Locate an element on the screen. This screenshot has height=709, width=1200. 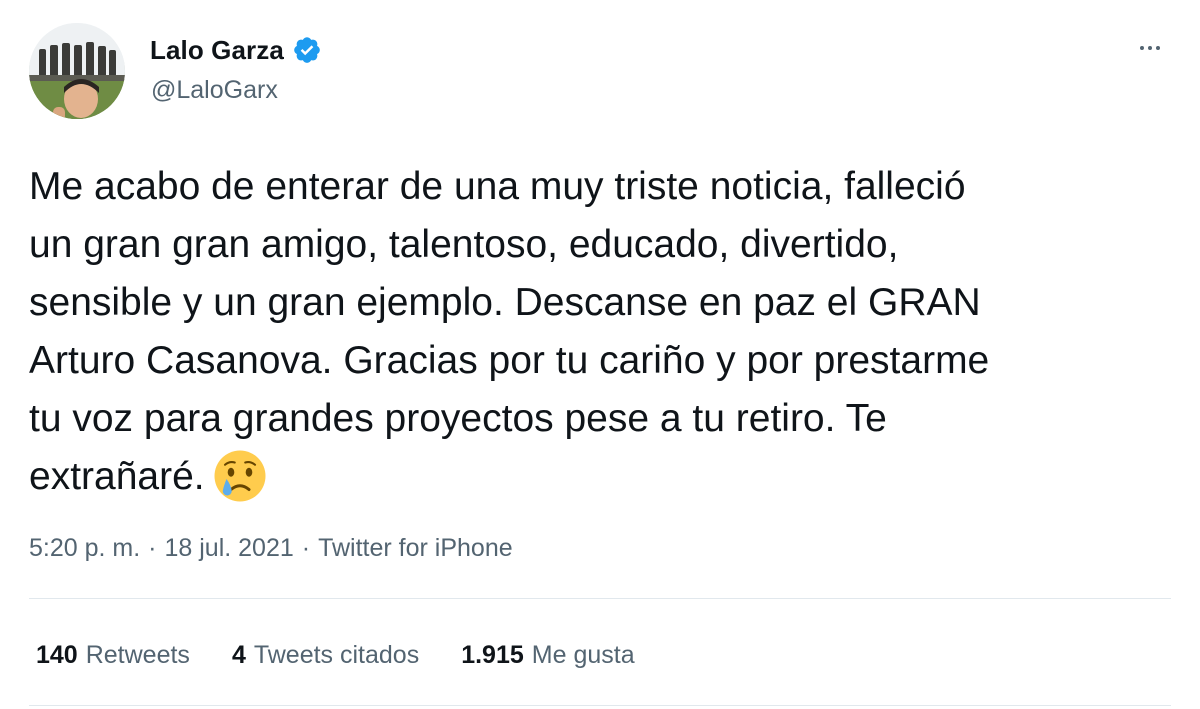
tweet-text-line: extrañaré. is located at coordinates (117, 476).